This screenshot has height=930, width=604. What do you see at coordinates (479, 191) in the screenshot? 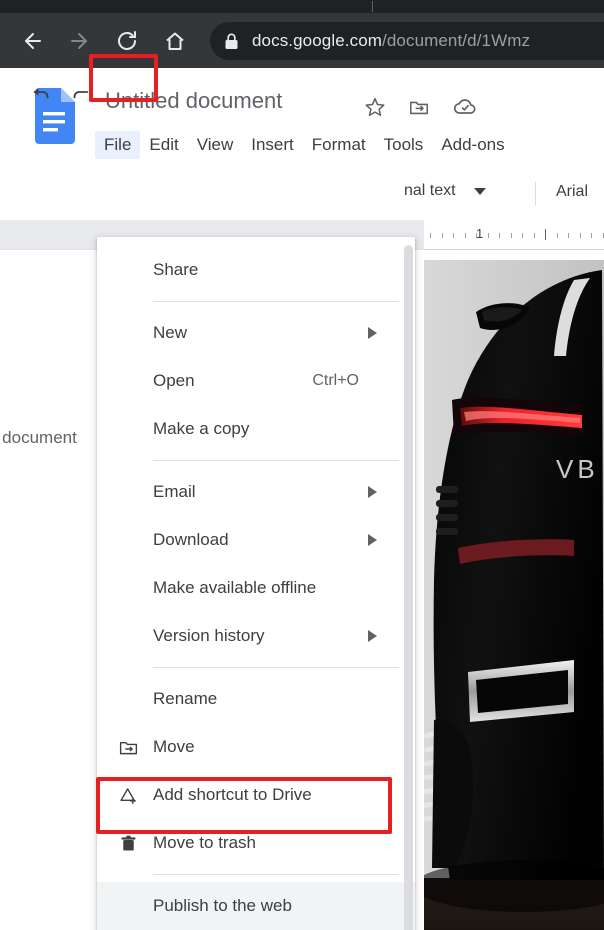
I see `chevron-down-icon` at bounding box center [479, 191].